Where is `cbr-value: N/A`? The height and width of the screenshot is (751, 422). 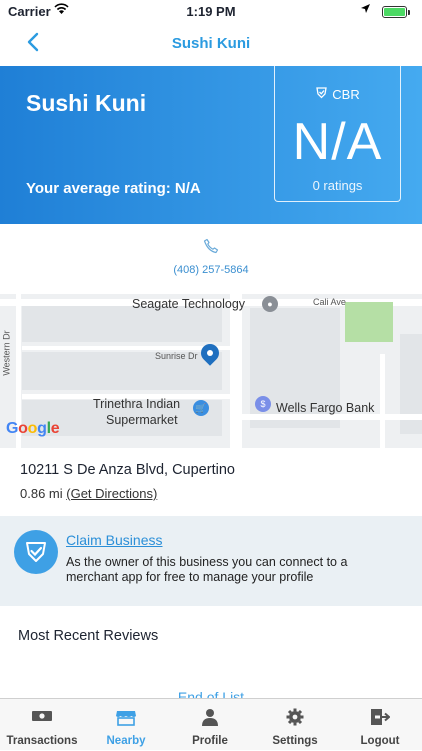 cbr-value: N/A is located at coordinates (337, 142).